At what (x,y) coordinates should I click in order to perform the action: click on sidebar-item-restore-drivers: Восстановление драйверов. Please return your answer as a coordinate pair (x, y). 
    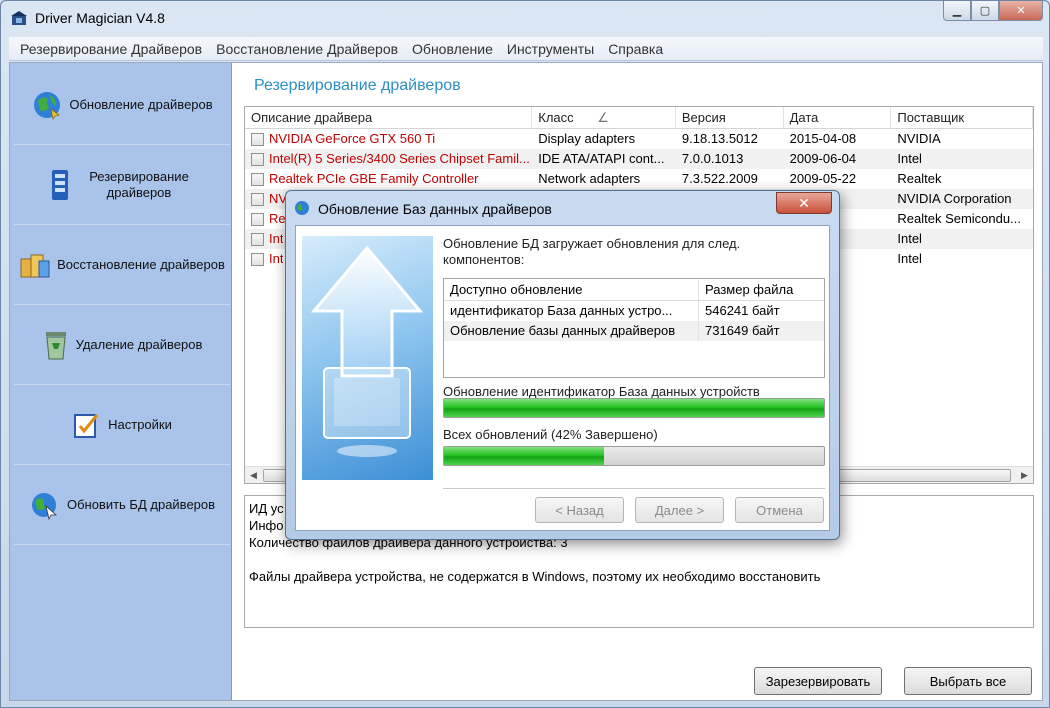
    Looking at the image, I should click on (122, 265).